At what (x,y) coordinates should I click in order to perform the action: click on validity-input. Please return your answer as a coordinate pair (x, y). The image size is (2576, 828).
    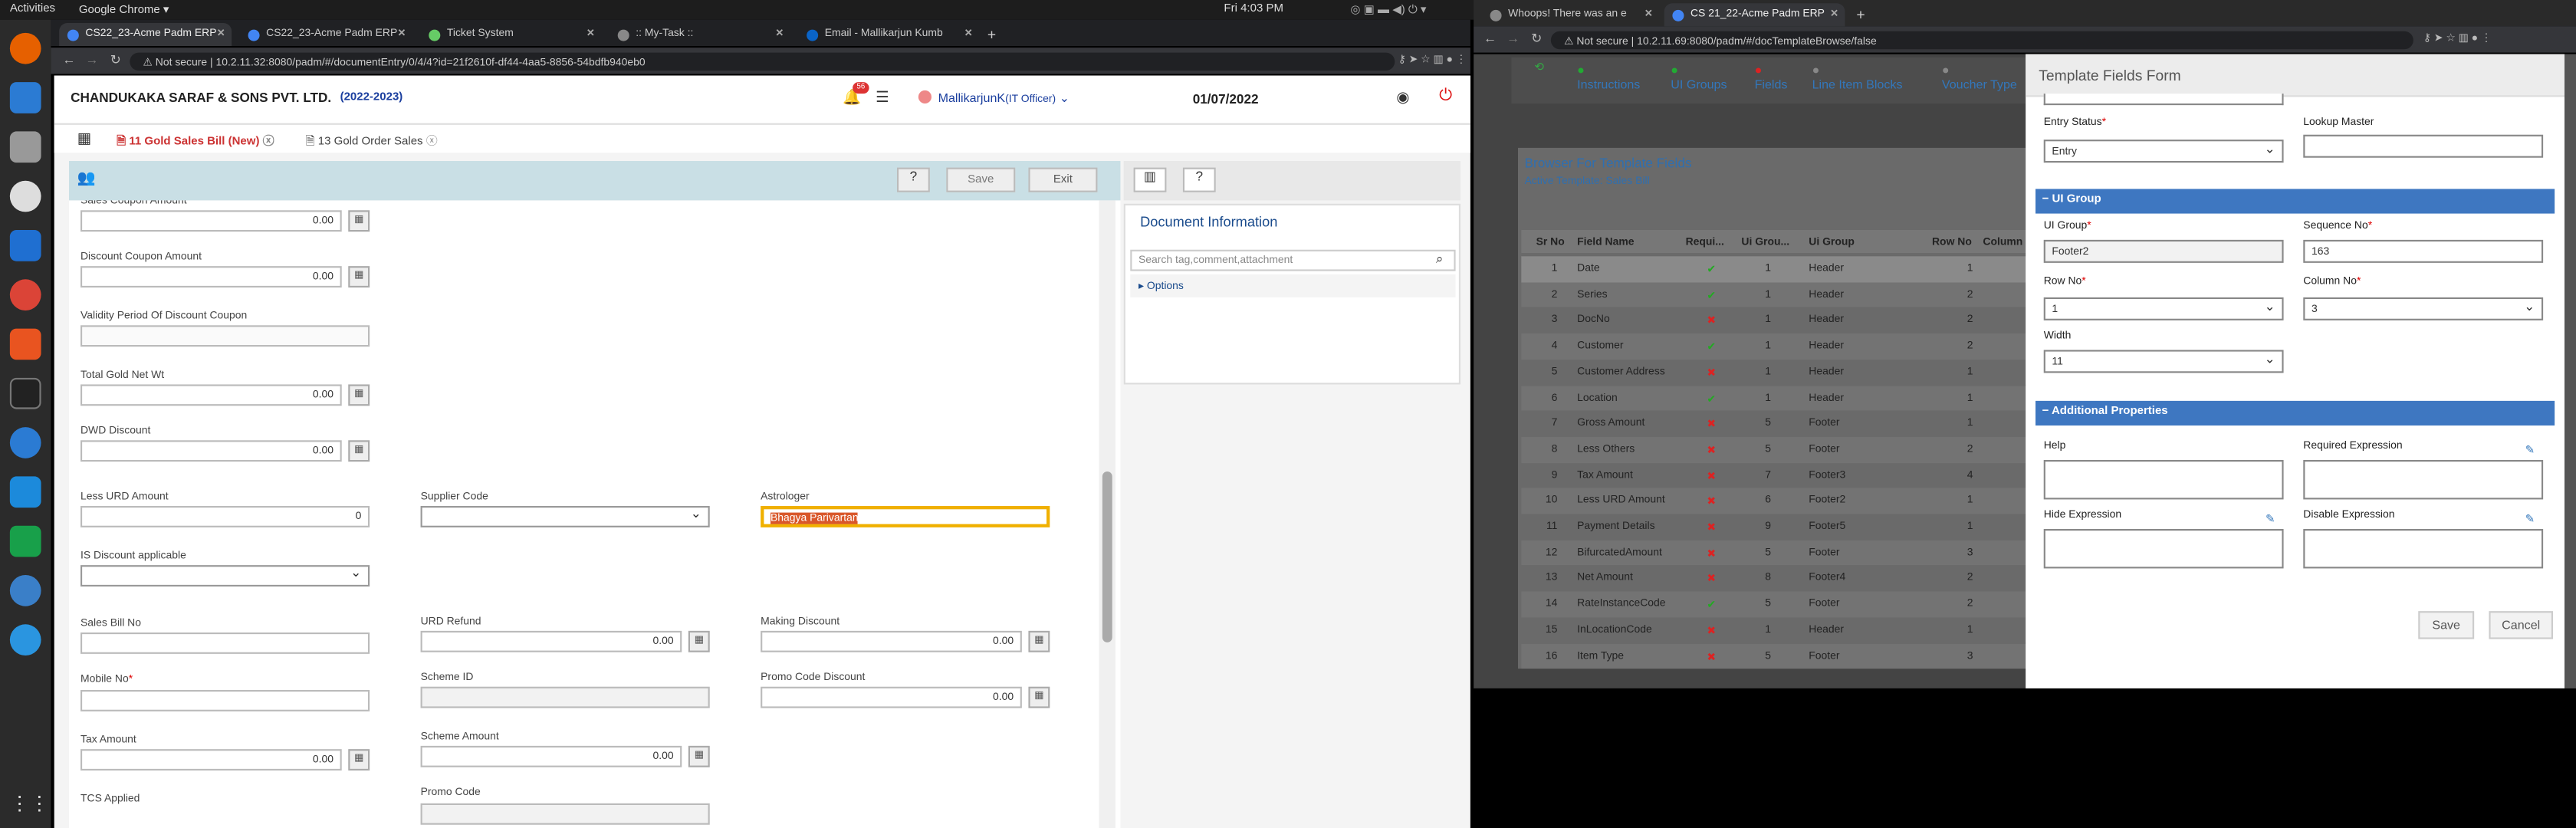
    Looking at the image, I should click on (225, 336).